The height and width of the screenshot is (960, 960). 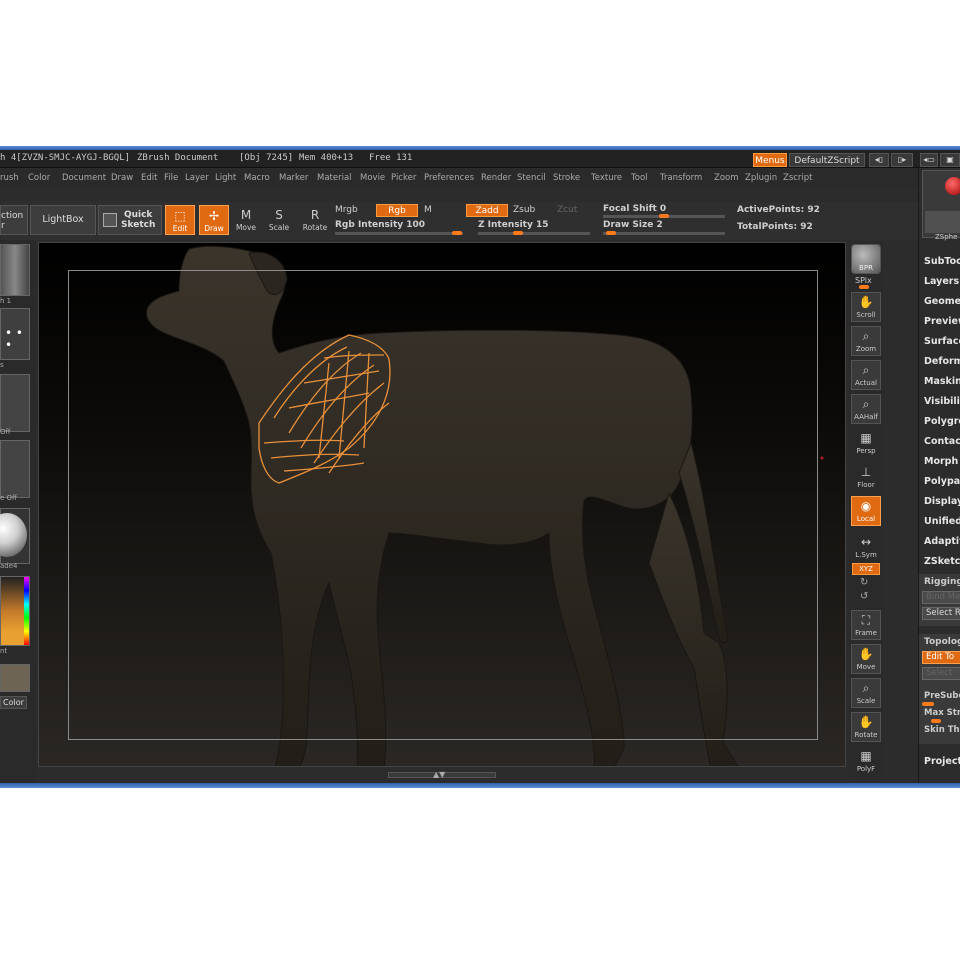 What do you see at coordinates (761, 178) in the screenshot?
I see `menu-item-zplugin: Zplugin` at bounding box center [761, 178].